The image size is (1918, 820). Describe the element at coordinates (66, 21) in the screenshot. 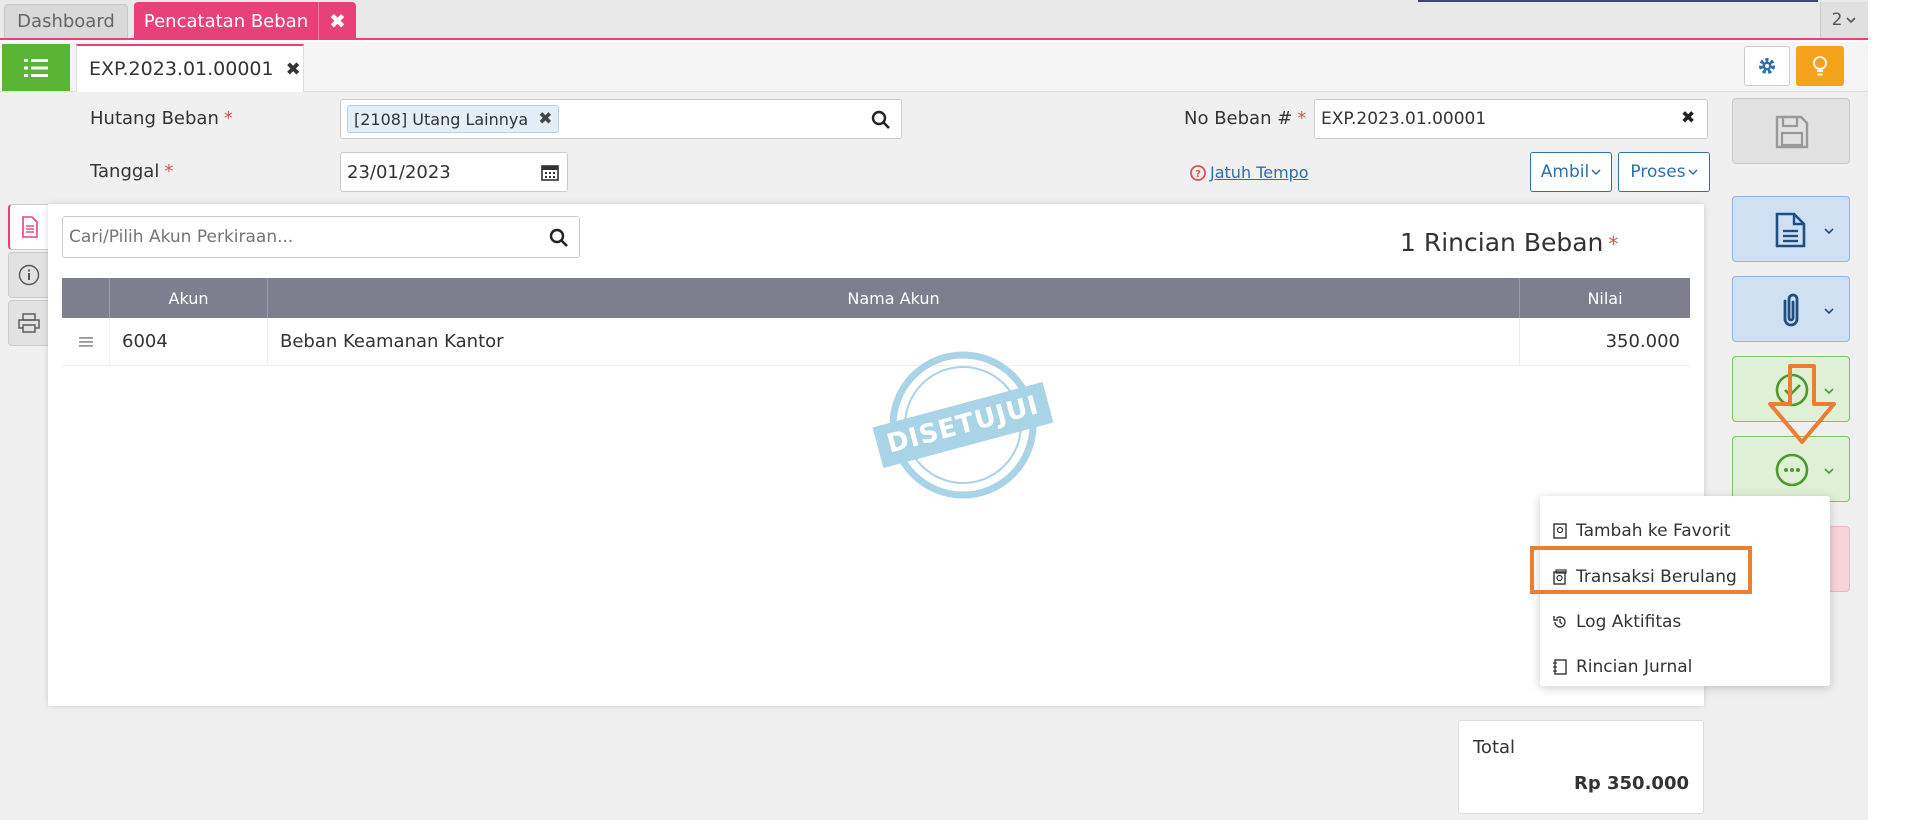

I see `tab-dashboard: Dashboard` at that location.